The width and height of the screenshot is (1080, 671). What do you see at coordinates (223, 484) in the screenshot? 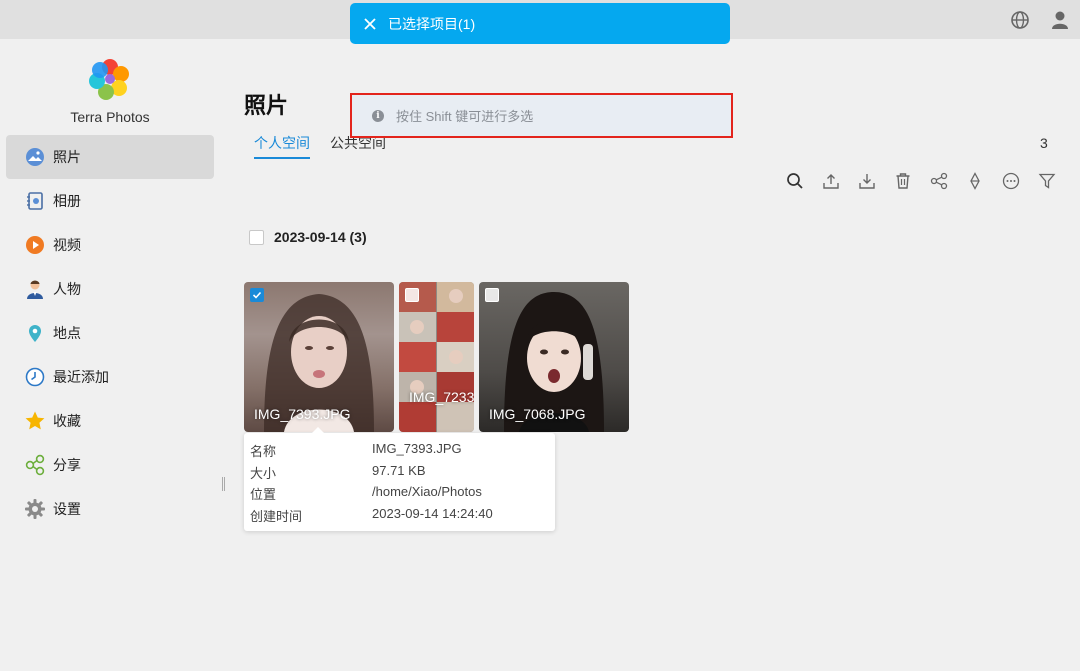
I see `sidebar-resize-handle` at bounding box center [223, 484].